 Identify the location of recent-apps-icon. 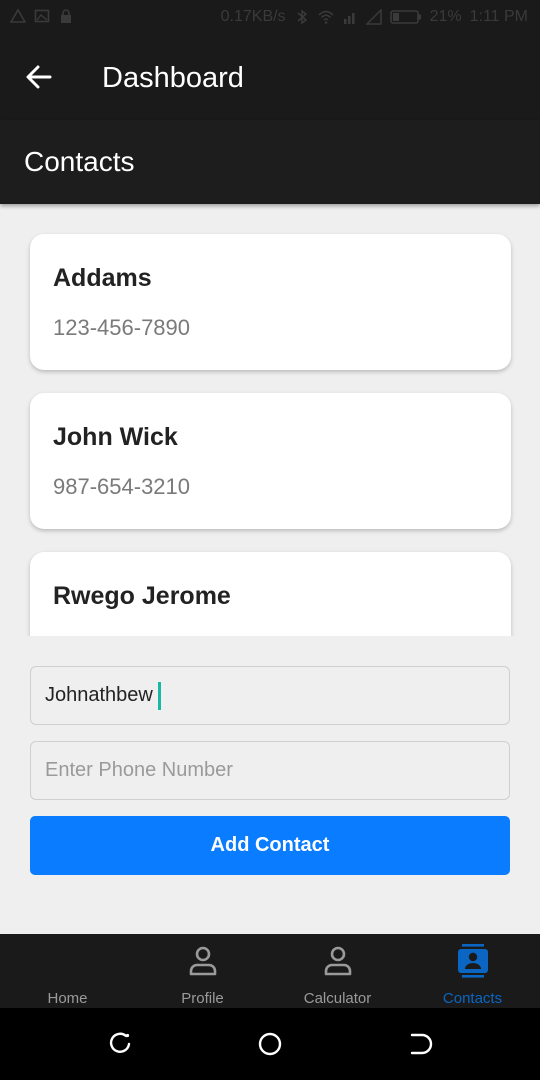
(120, 1044).